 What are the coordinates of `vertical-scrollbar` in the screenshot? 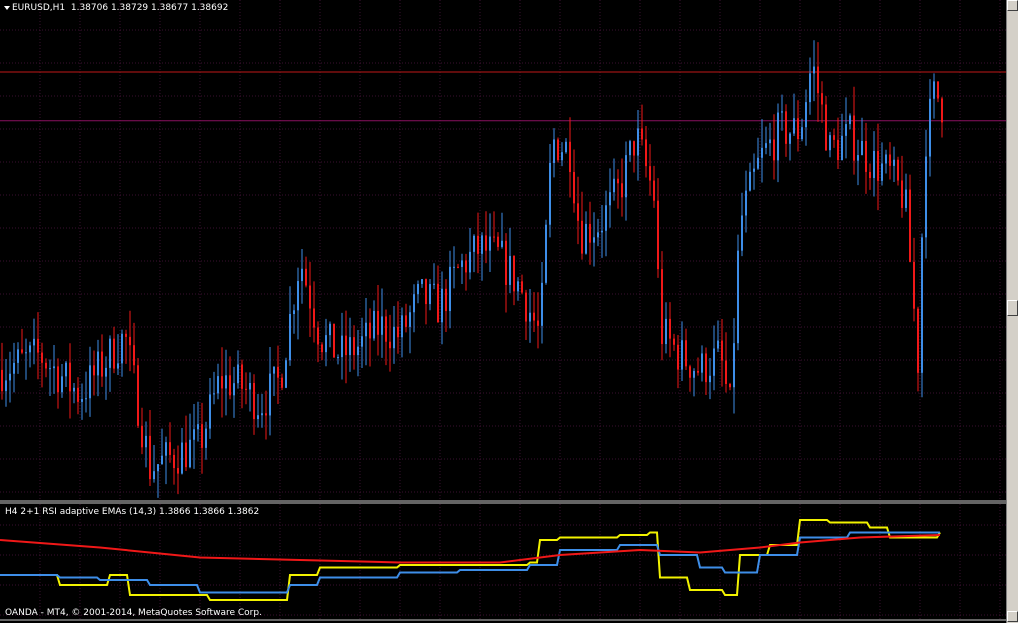 It's located at (1012, 311).